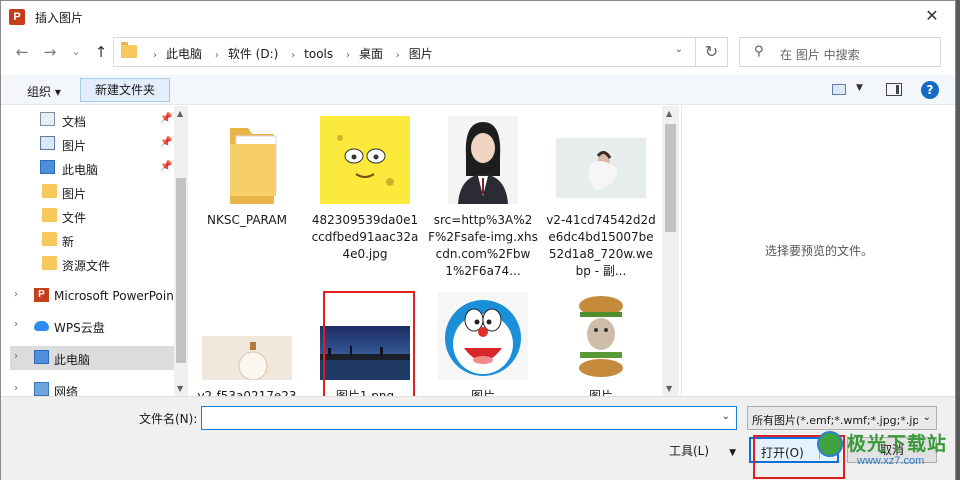  I want to click on breadcrumb-pictures: 图片, so click(421, 54).